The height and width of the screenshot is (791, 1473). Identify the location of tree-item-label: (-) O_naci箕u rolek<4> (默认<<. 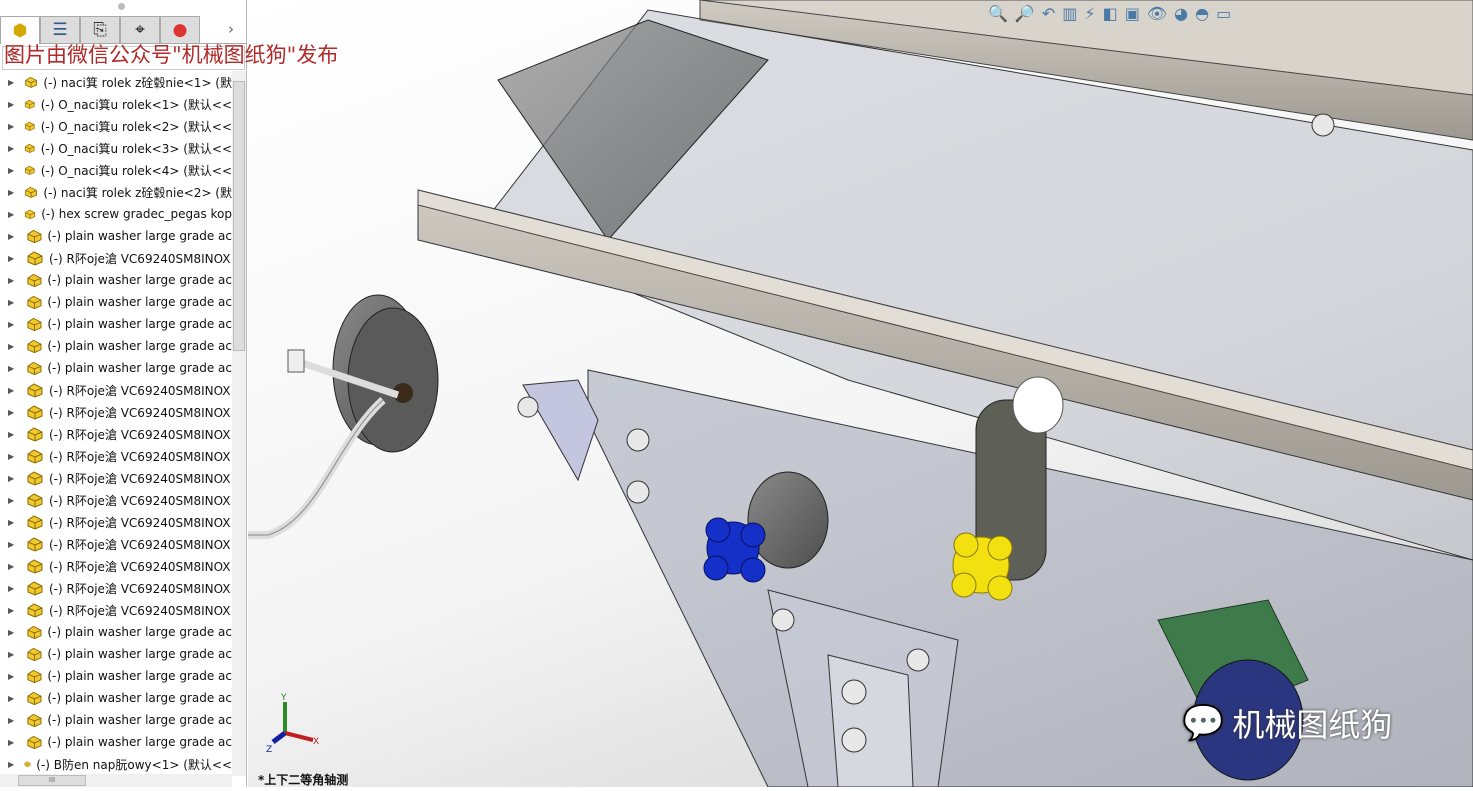
(136, 170).